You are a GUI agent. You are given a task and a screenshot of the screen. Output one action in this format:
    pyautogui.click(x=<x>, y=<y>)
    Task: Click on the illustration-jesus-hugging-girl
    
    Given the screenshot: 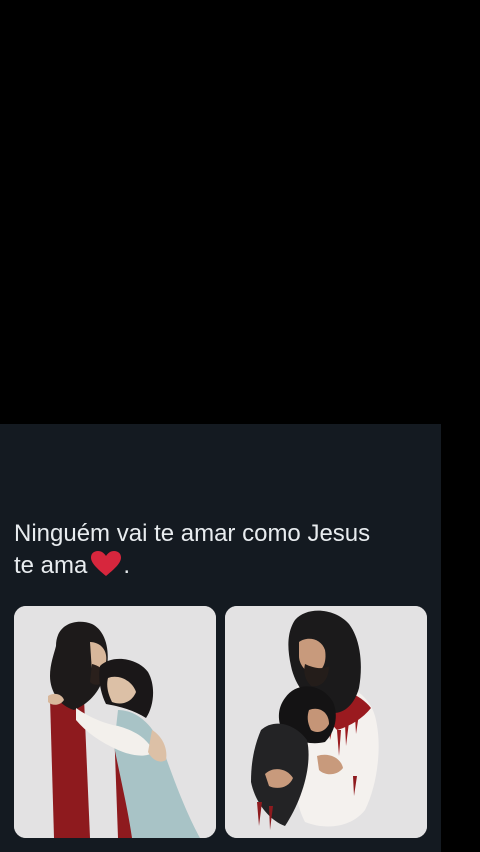 What is the action you would take?
    pyautogui.click(x=115, y=722)
    